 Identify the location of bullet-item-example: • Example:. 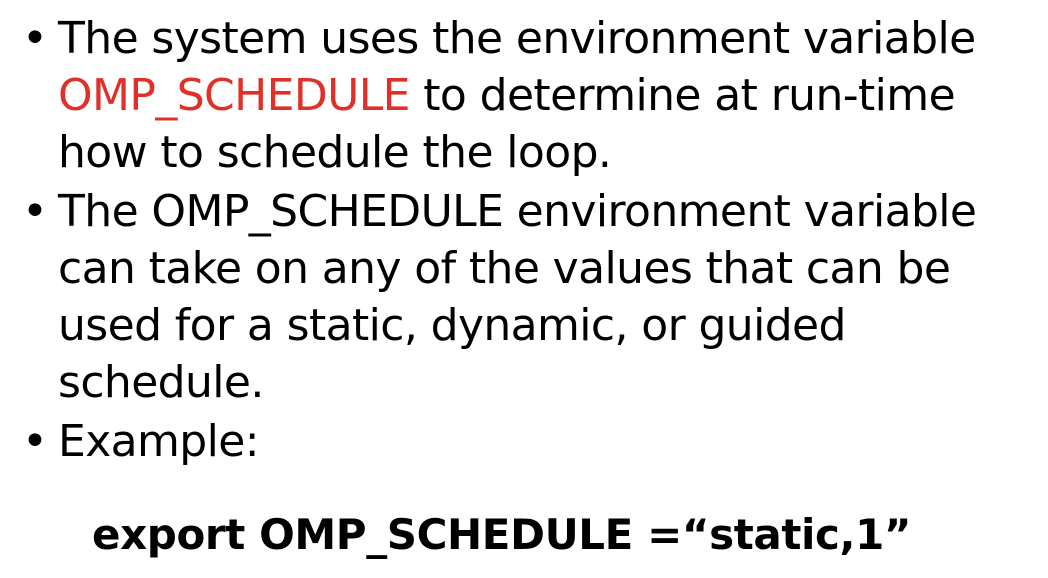
(530, 441).